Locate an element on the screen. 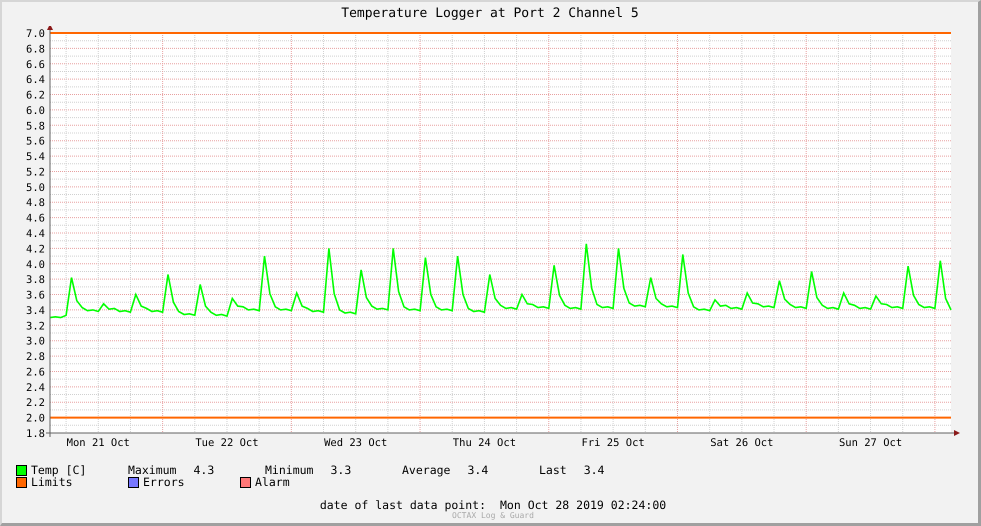 The width and height of the screenshot is (981, 526). axis-label: 4.8 is located at coordinates (35, 203).